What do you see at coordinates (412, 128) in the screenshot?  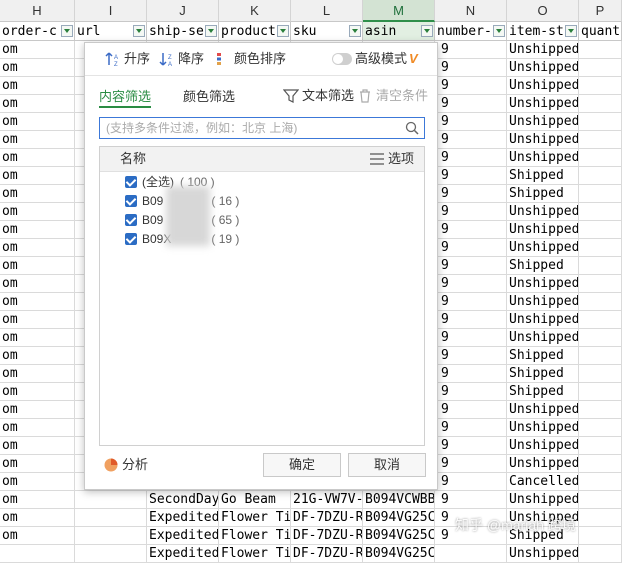 I see `search-icon` at bounding box center [412, 128].